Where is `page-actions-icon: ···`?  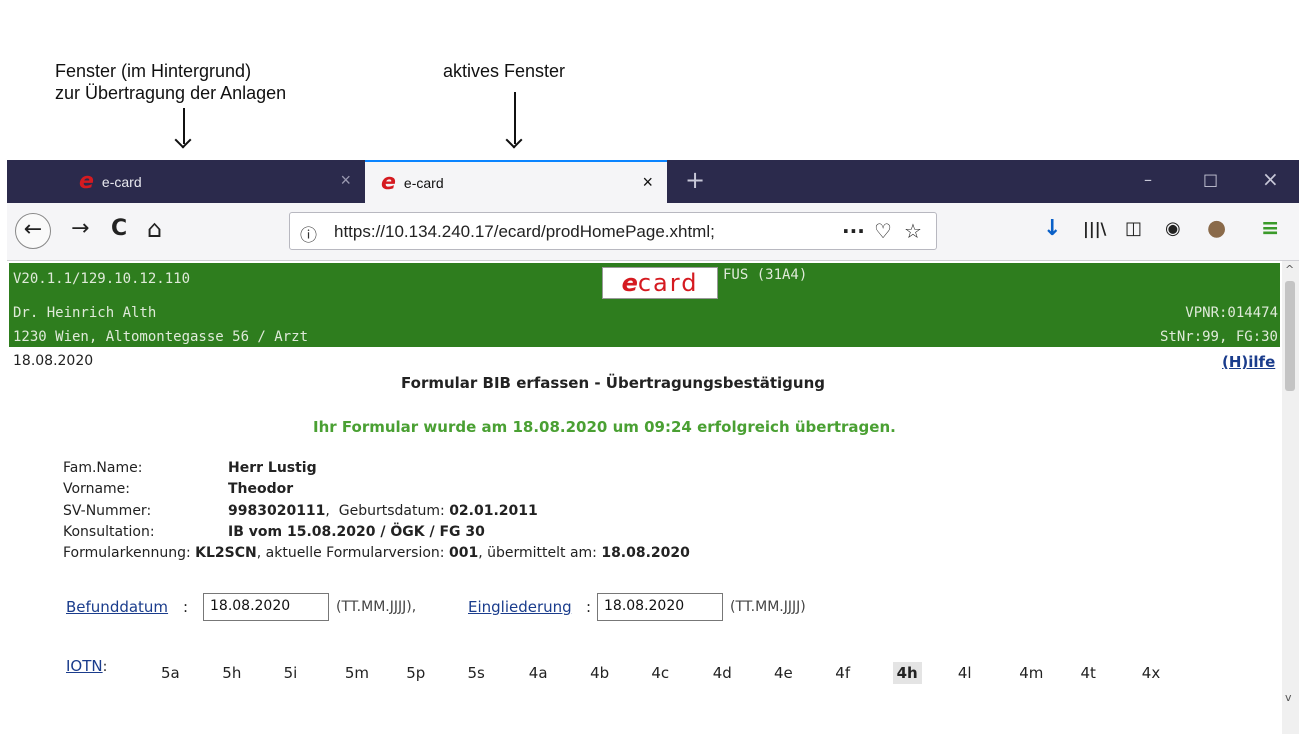
page-actions-icon: ··· is located at coordinates (853, 231).